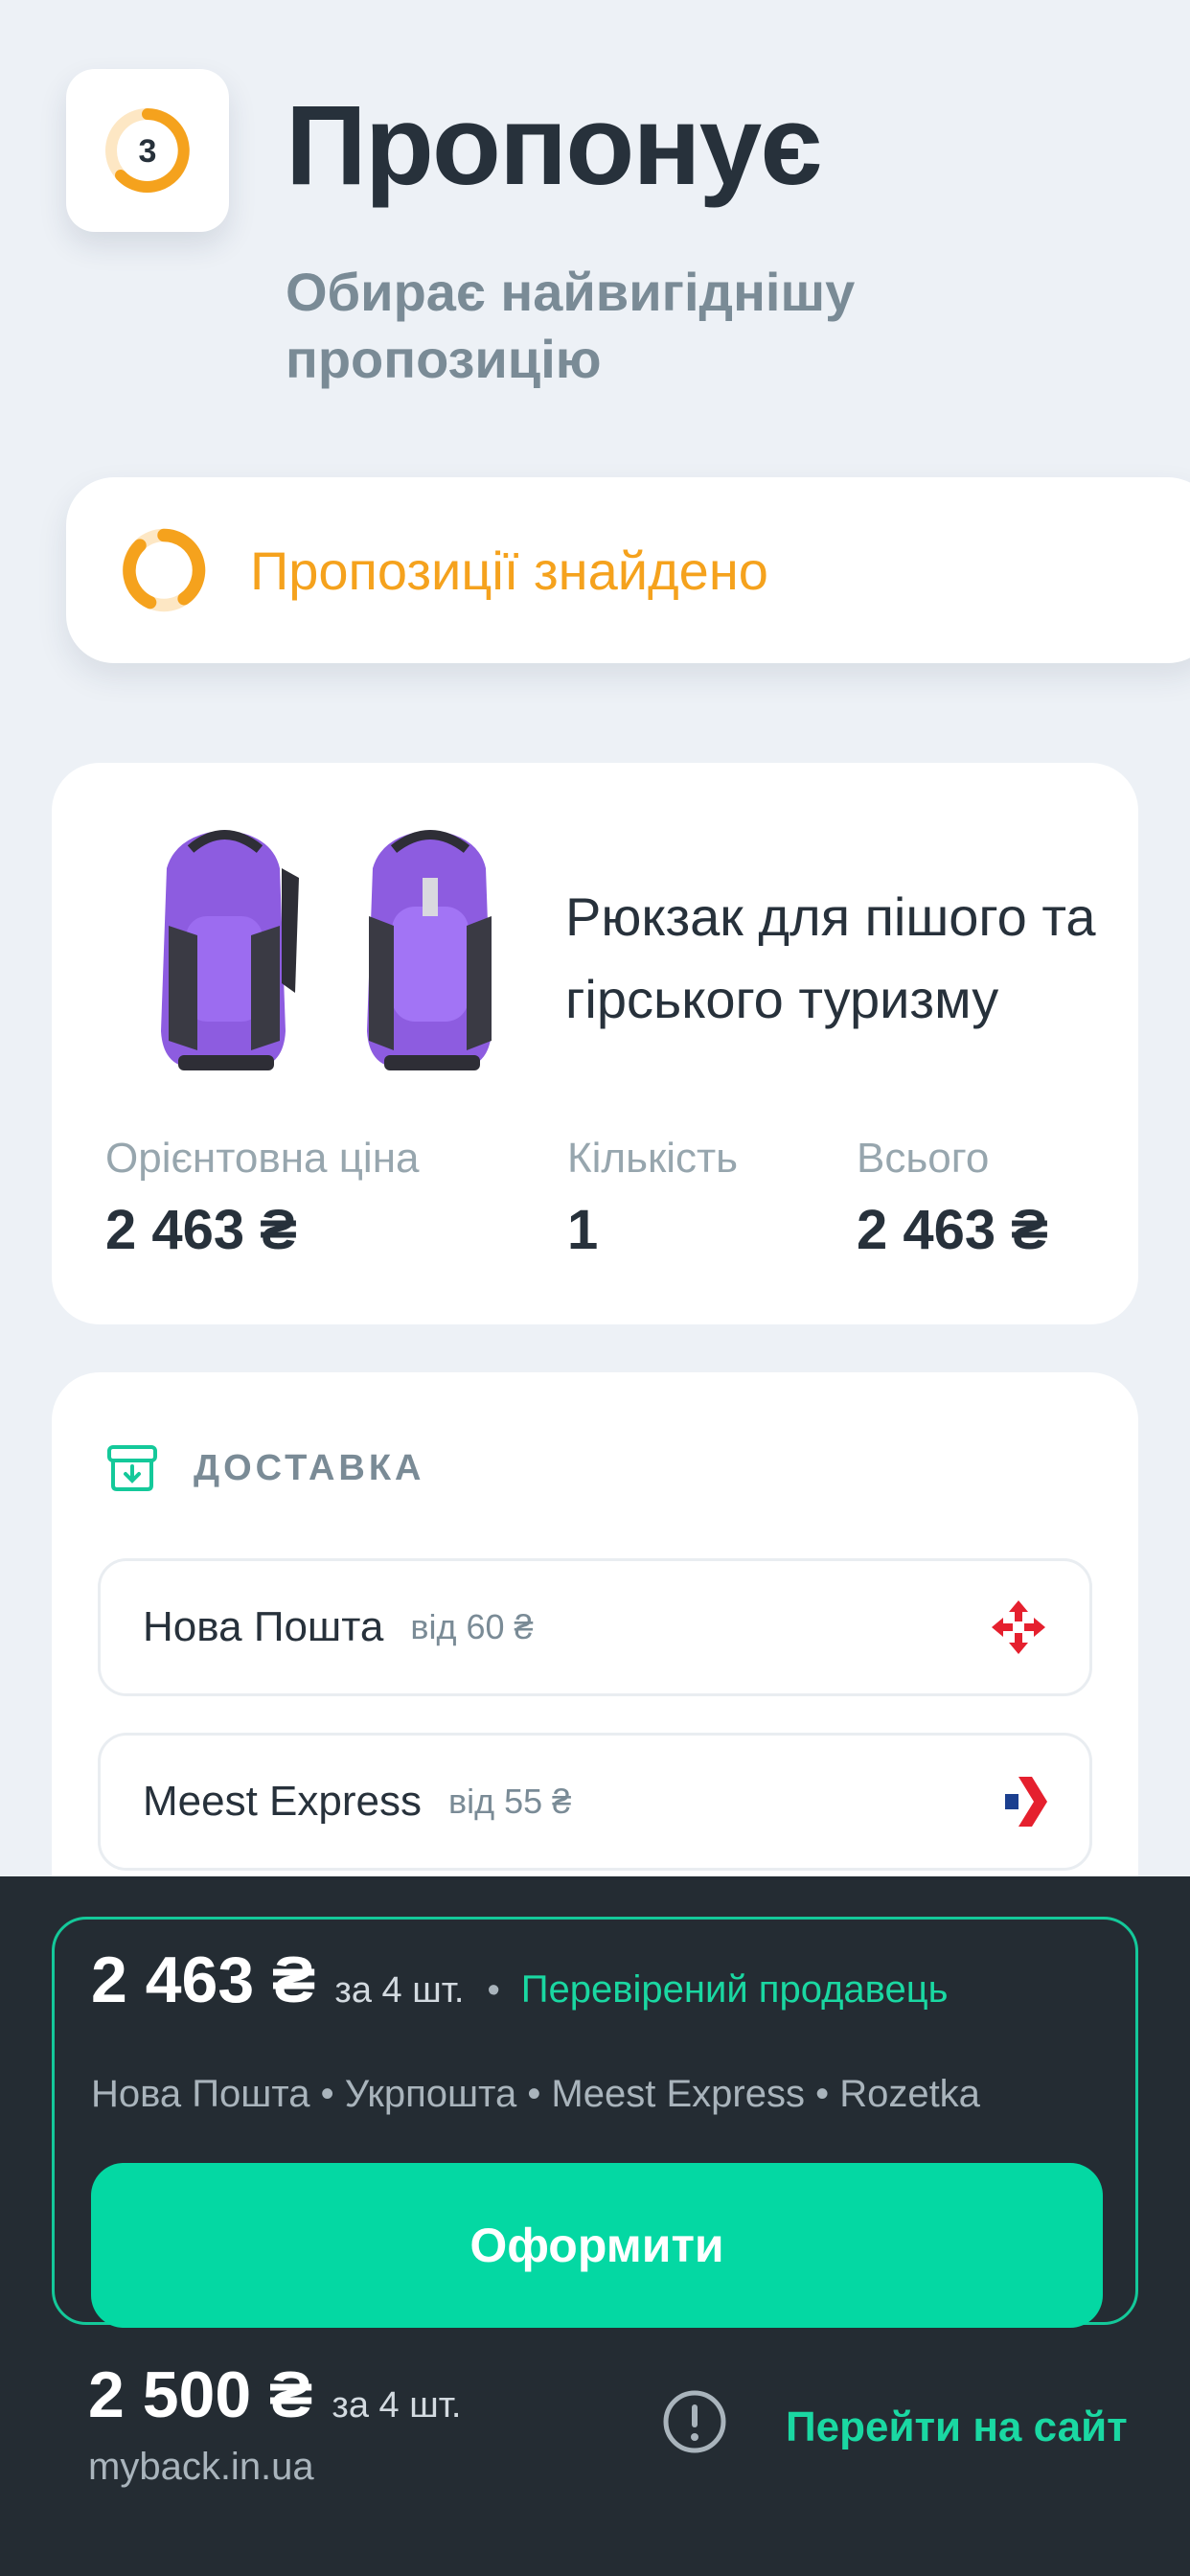 The image size is (1190, 2576). I want to click on step-number: 3, so click(148, 151).